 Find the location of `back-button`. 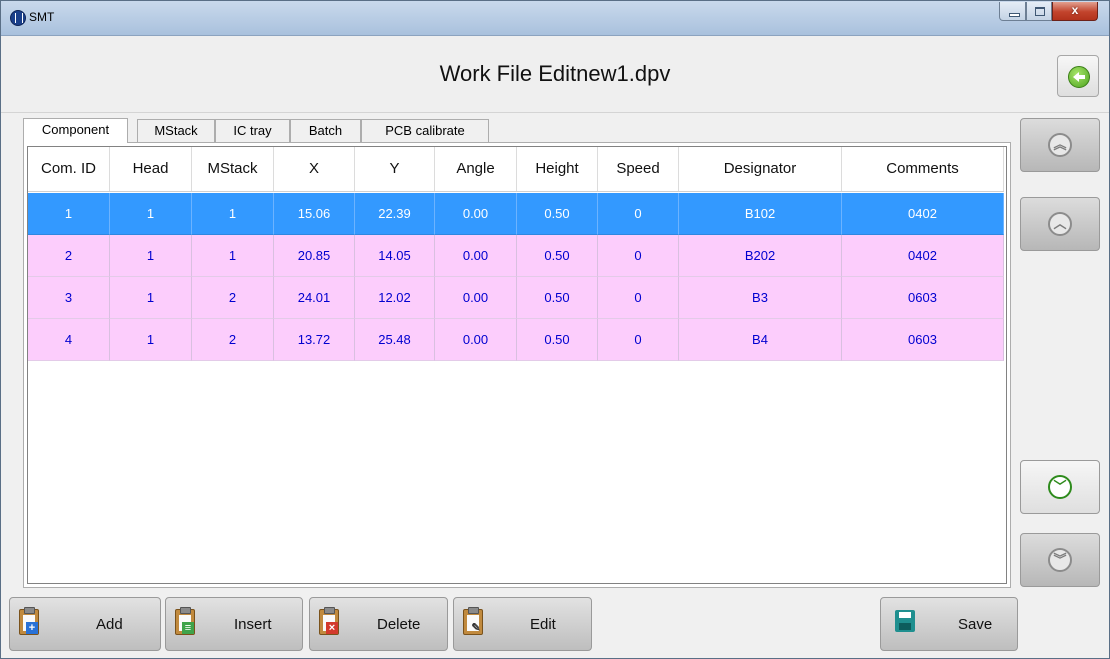

back-button is located at coordinates (1078, 76).